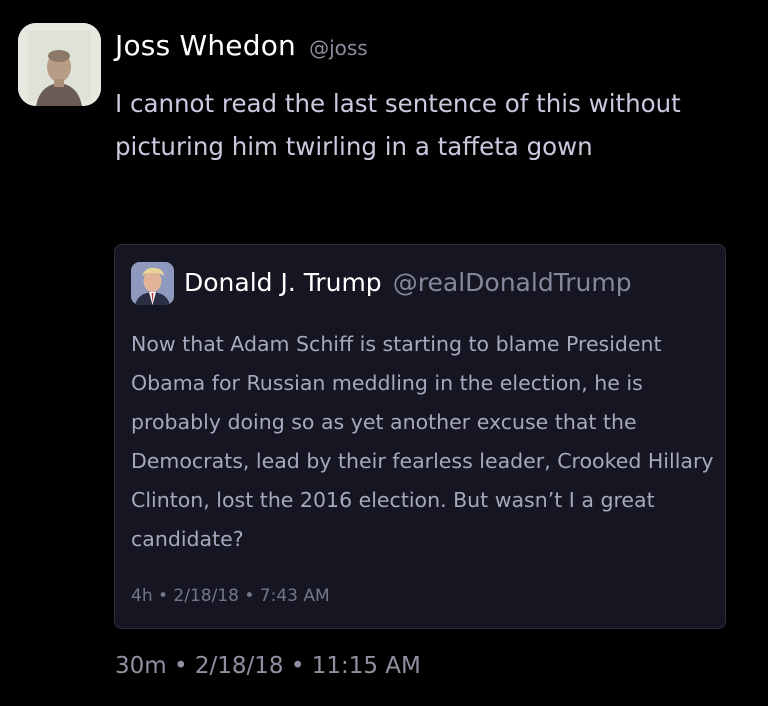 This screenshot has width=768, height=706. Describe the element at coordinates (152, 283) in the screenshot. I see `quoted-author-avatar` at that location.